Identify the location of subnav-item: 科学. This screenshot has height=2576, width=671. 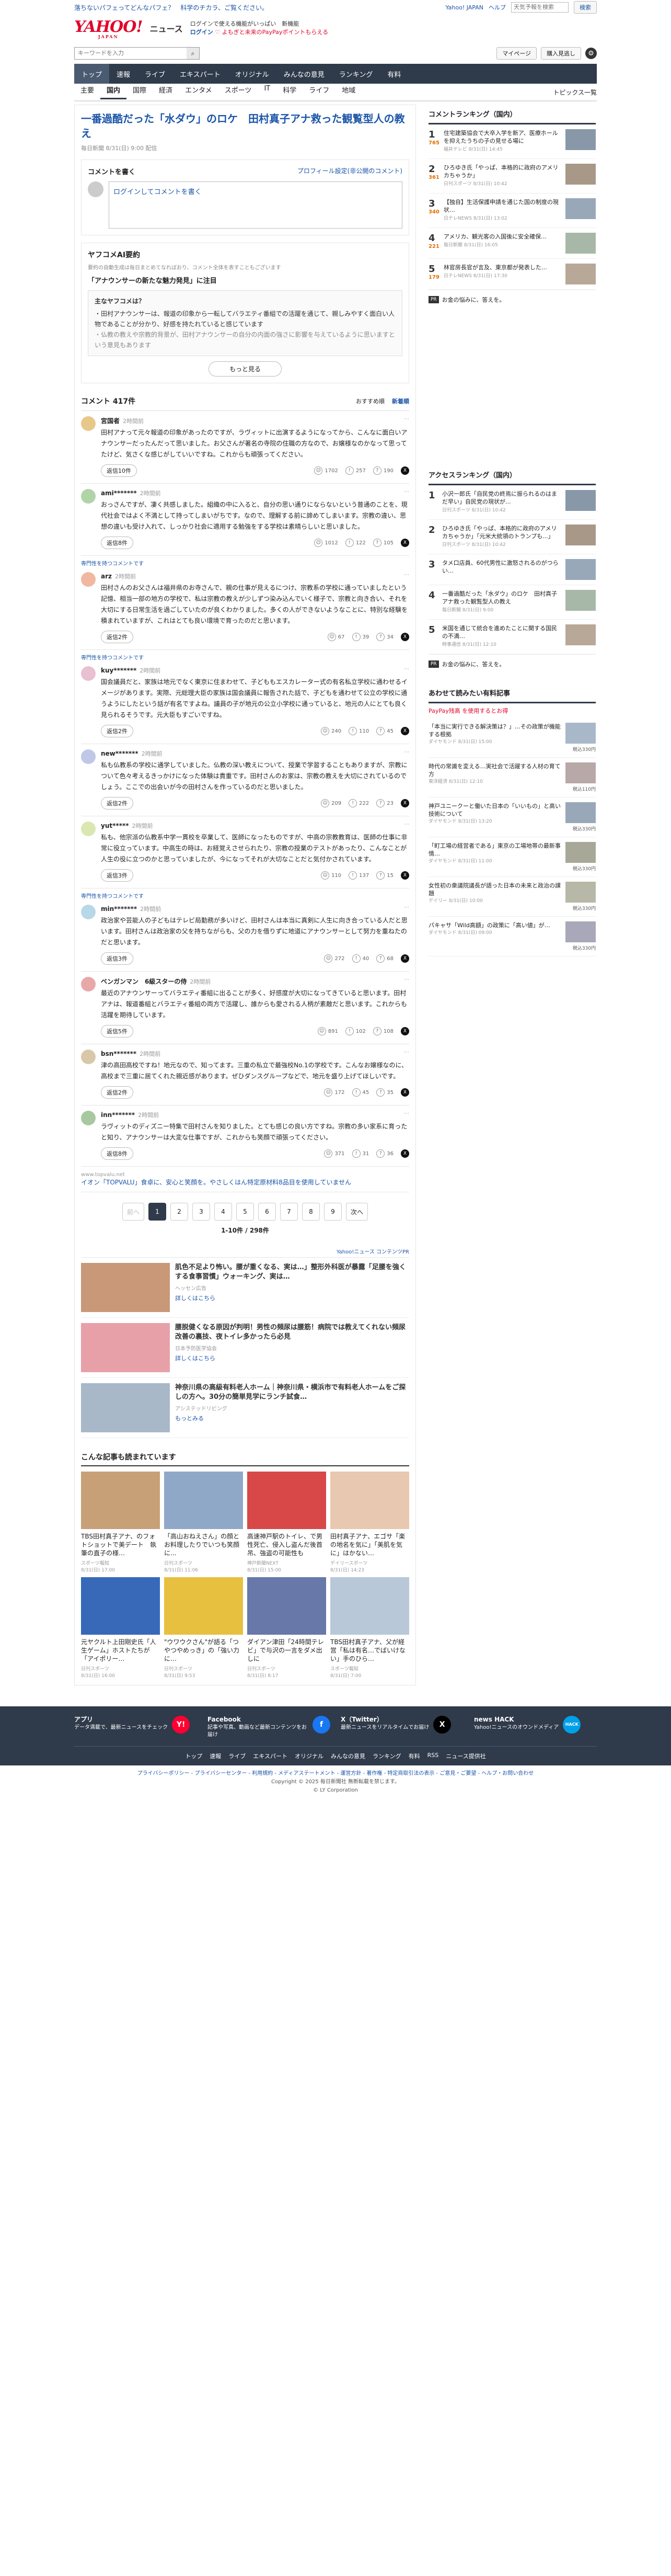
(289, 92).